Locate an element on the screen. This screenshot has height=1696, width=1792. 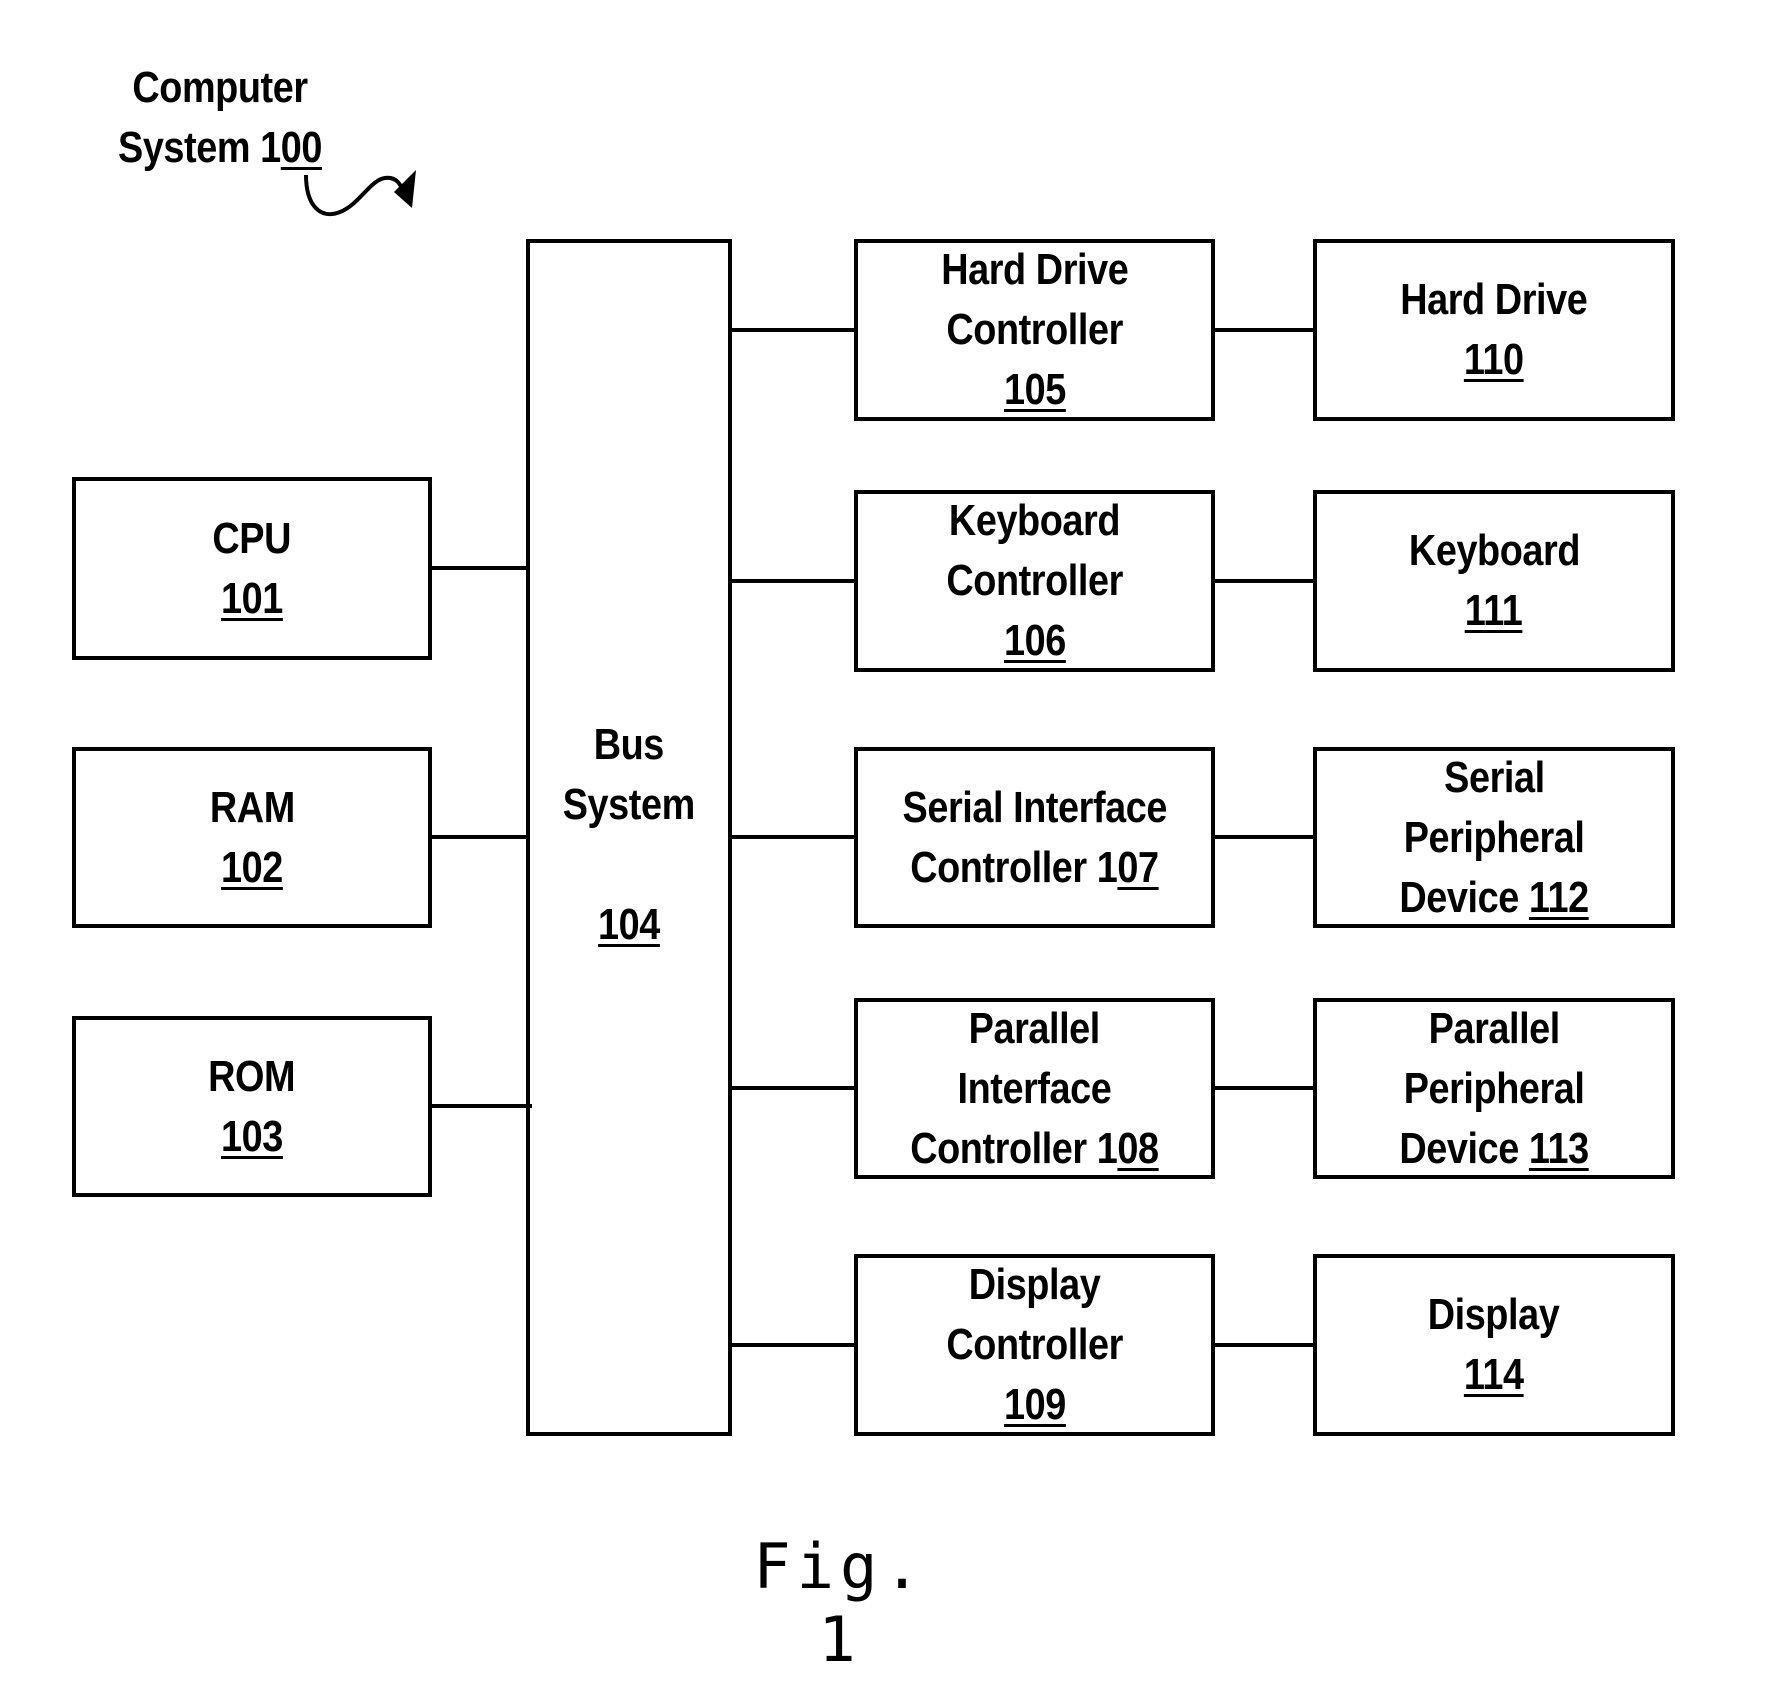
serial-peripheral-device-box: Serial Peripheral Device 112 is located at coordinates (1494, 837).